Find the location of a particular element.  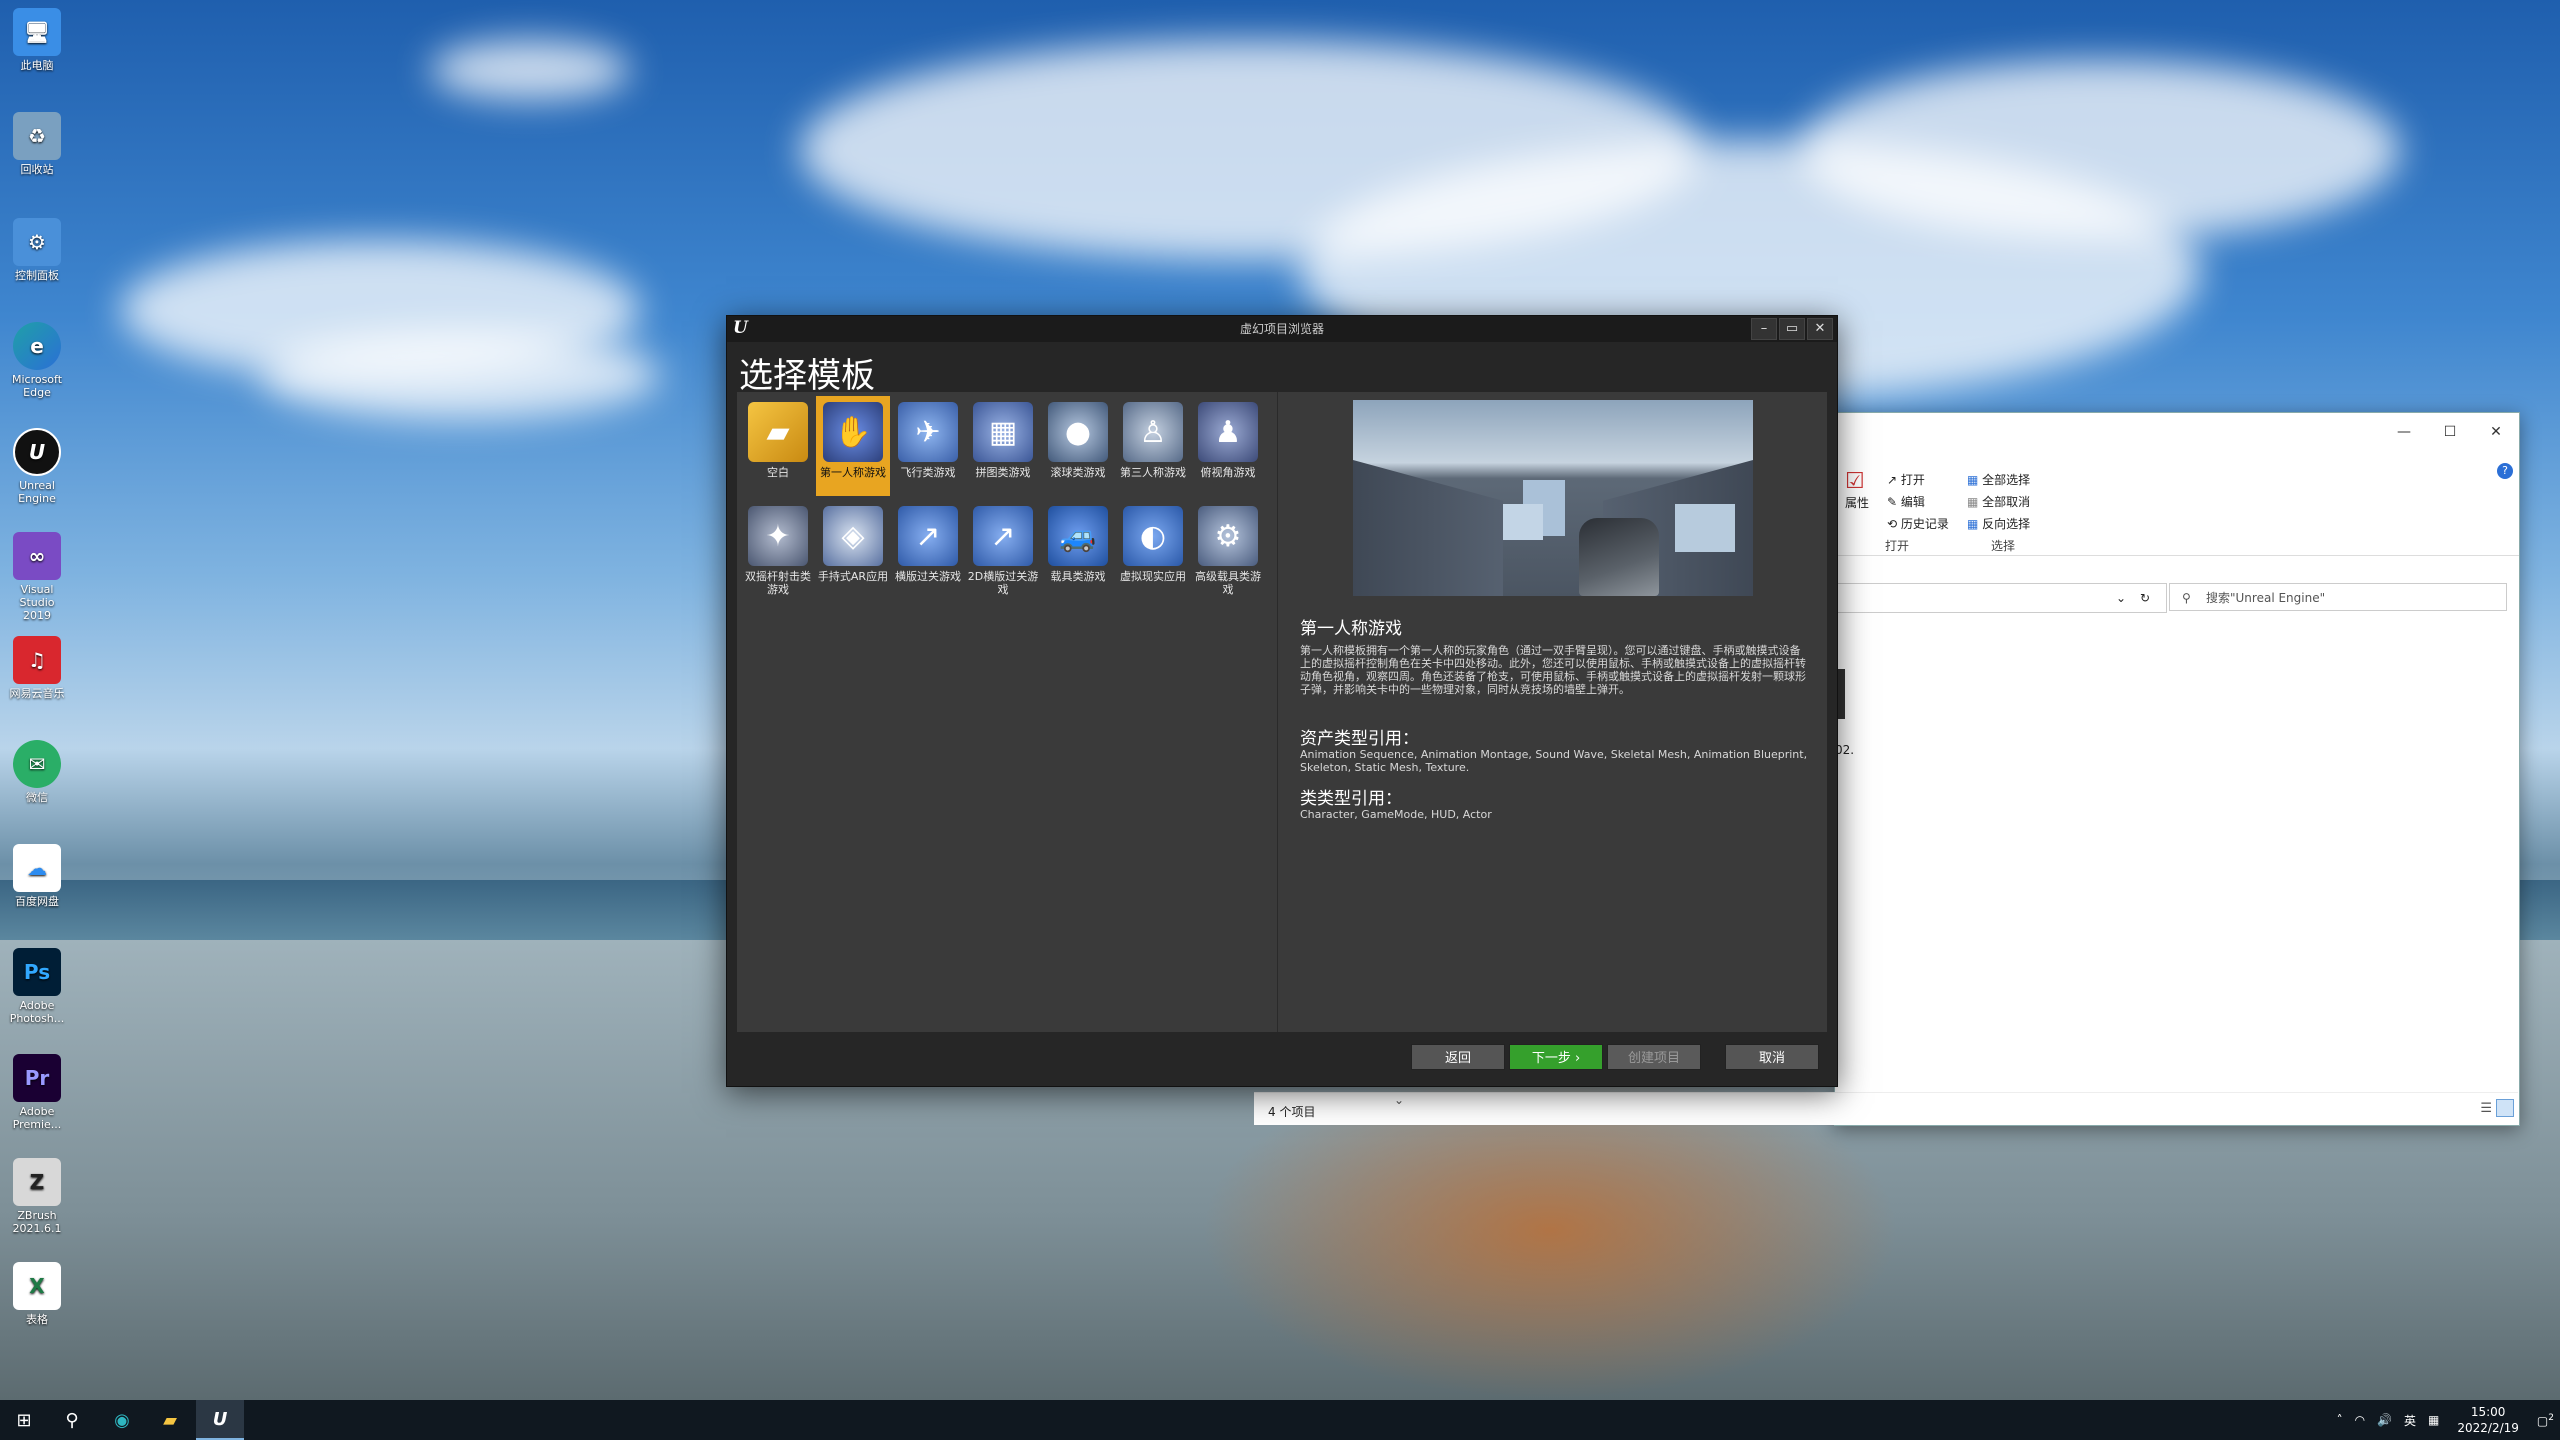

create-project-button: 创建项目 is located at coordinates (1654, 1057).